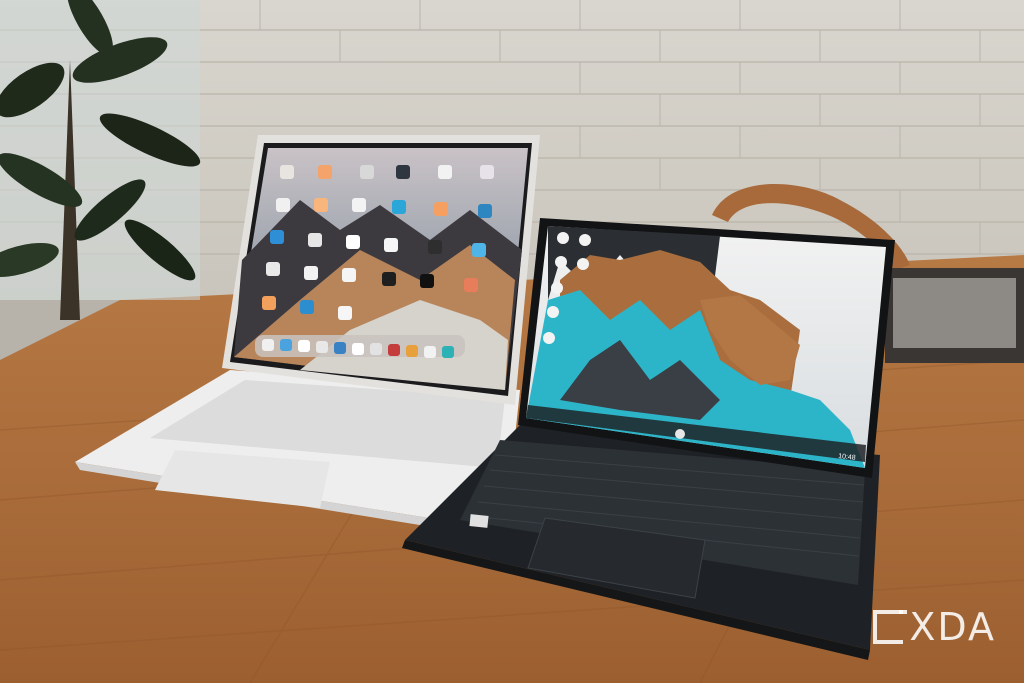 The height and width of the screenshot is (683, 1024). Describe the element at coordinates (952, 627) in the screenshot. I see `watermark-text: XDA` at that location.